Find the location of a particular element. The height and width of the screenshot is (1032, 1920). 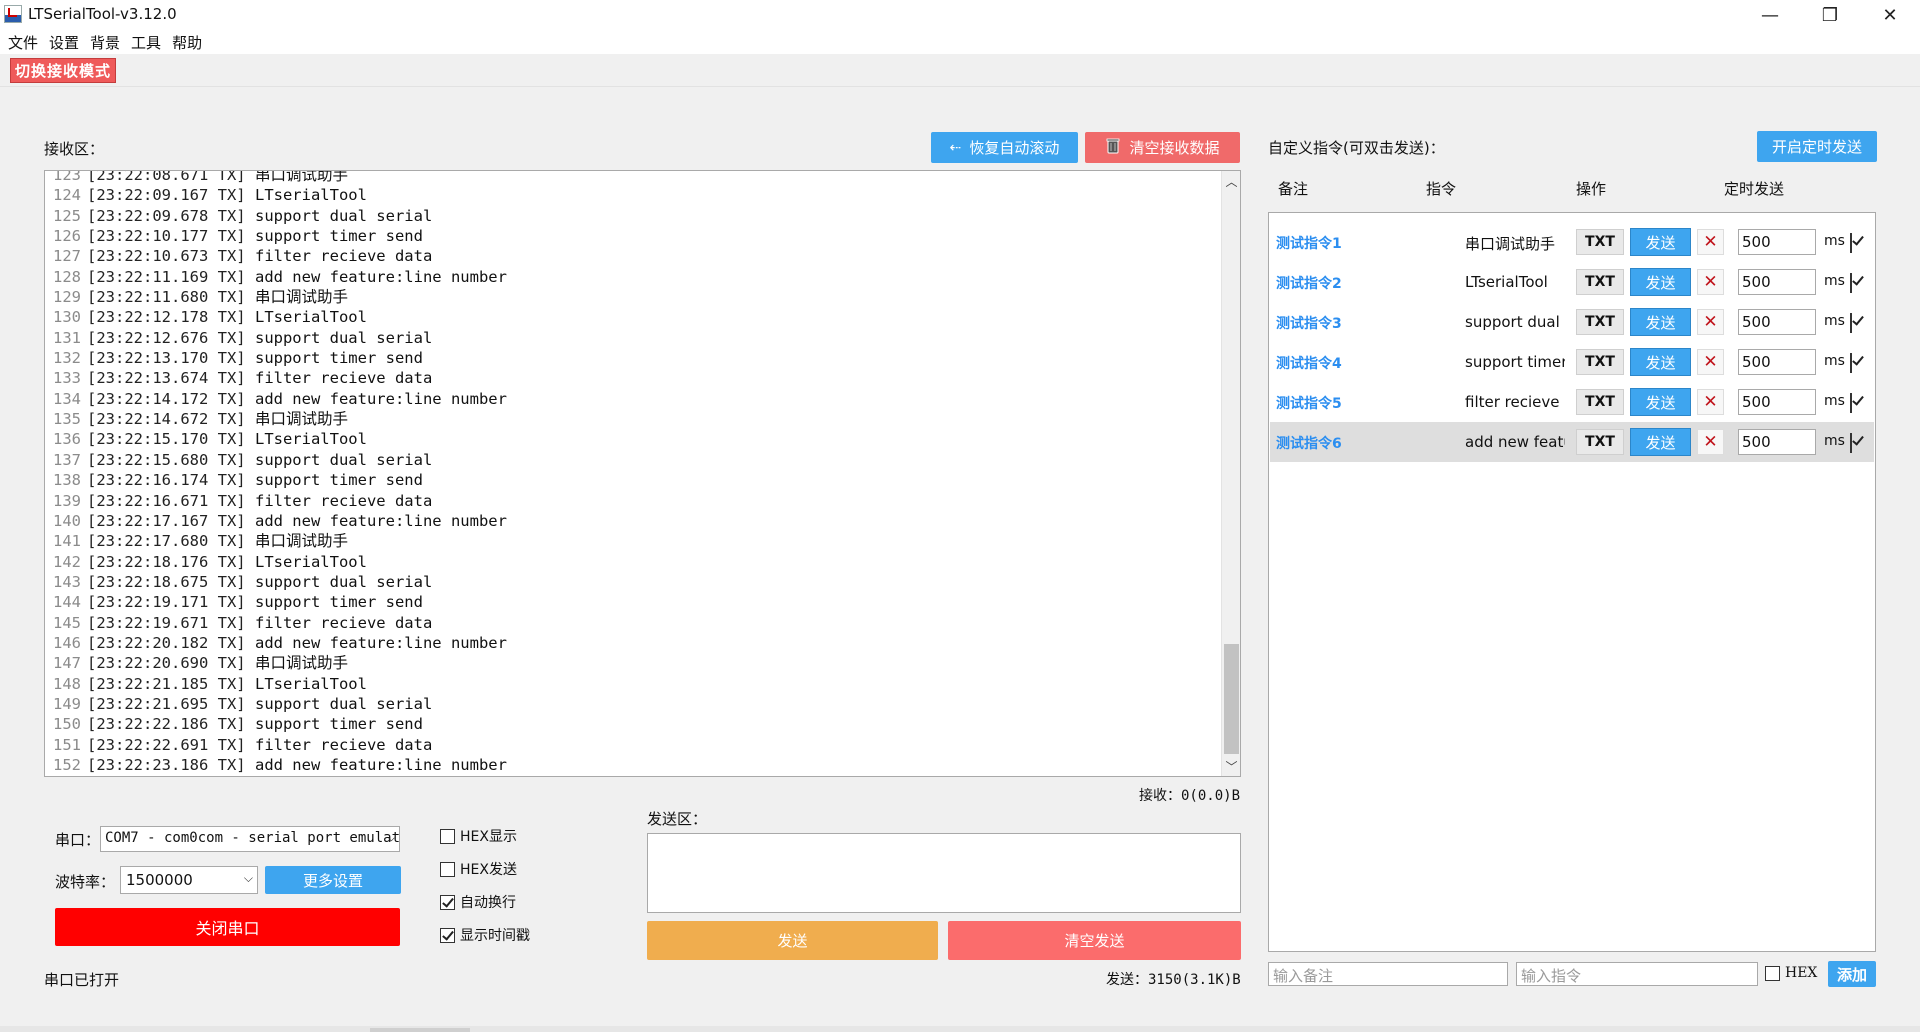

switch-receive-mode-button: 切换接收模式 is located at coordinates (63, 70).